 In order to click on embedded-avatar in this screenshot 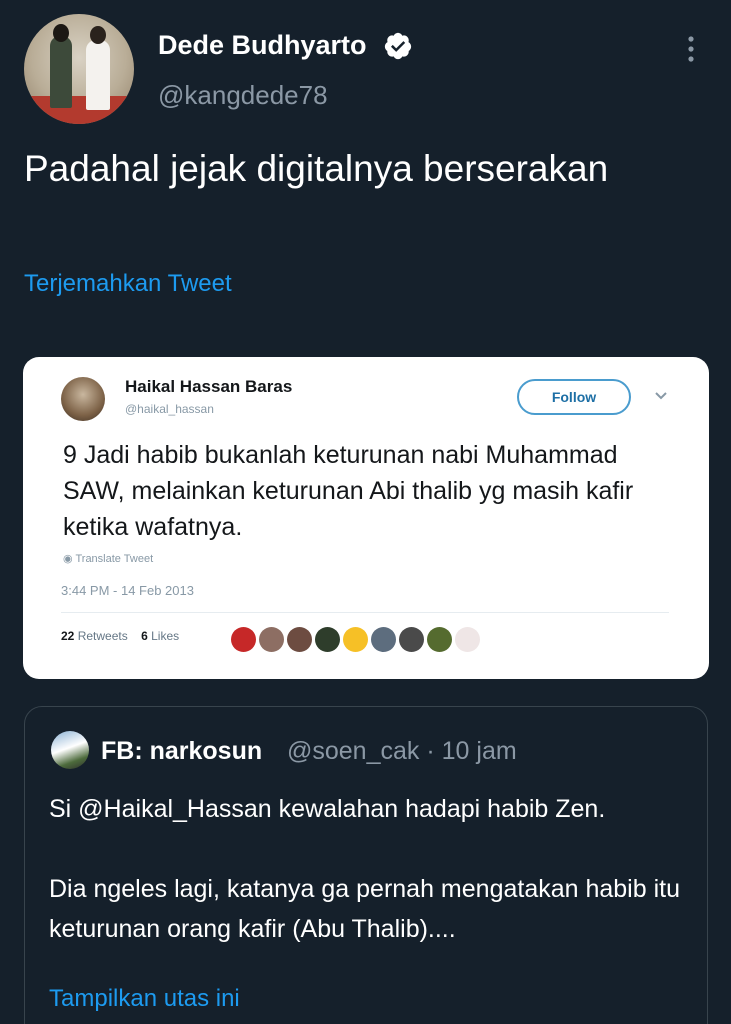, I will do `click(83, 399)`.